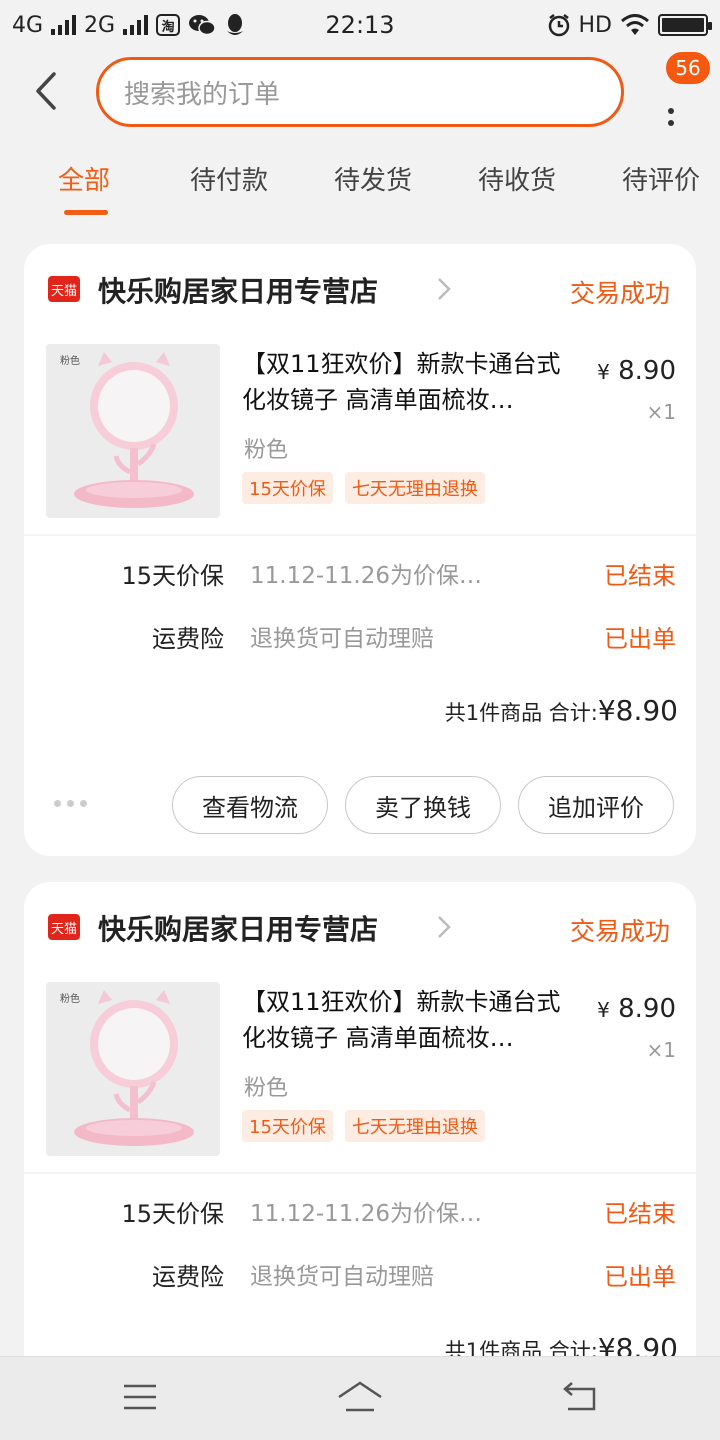  Describe the element at coordinates (360, 25) in the screenshot. I see `status-bar: 4G 2G 淘 22:13 HD` at that location.